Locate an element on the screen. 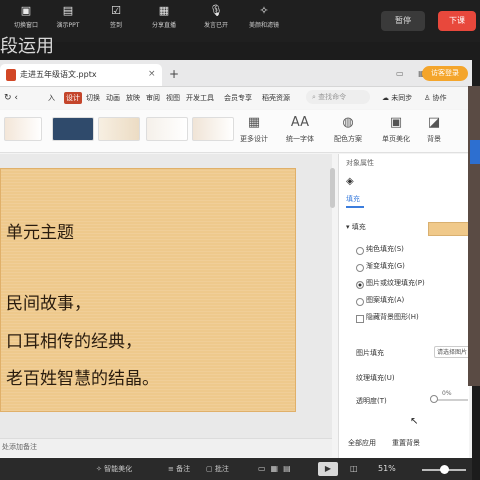  webcam-clothing is located at coordinates (475, 152).